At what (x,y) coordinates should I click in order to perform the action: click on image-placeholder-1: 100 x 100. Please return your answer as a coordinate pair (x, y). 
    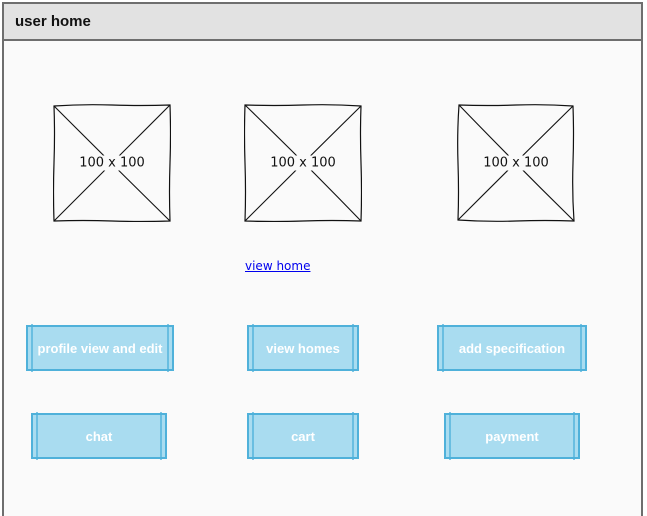
    Looking at the image, I should click on (112, 163).